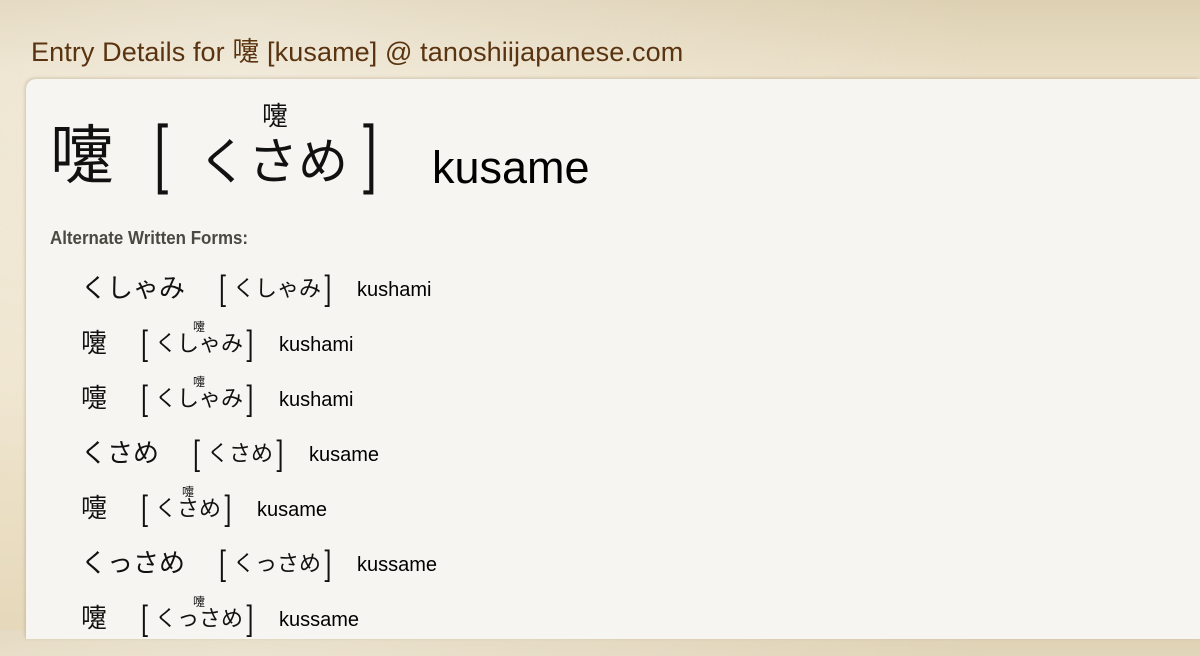 This screenshot has width=1200, height=656. Describe the element at coordinates (82, 157) in the screenshot. I see `entry-written-form: 嚔` at that location.